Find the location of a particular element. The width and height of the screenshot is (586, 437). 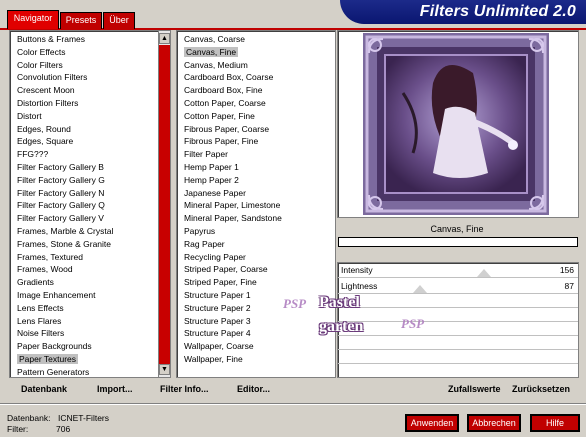

category-item: Distortion Filters is located at coordinates (84, 103).